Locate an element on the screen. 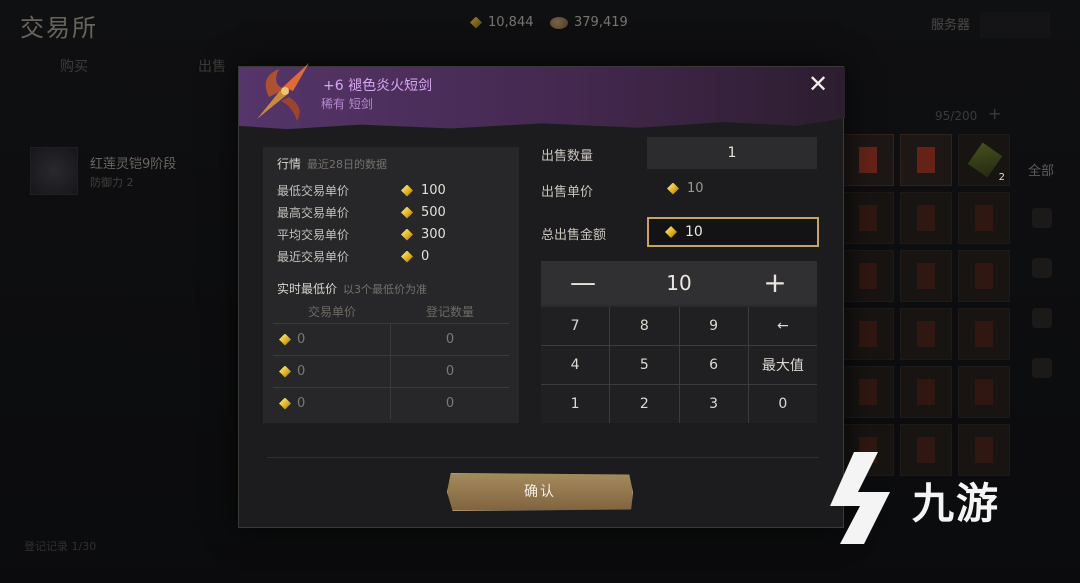 The width and height of the screenshot is (1080, 583). keypad-value: 10 is located at coordinates (679, 283).